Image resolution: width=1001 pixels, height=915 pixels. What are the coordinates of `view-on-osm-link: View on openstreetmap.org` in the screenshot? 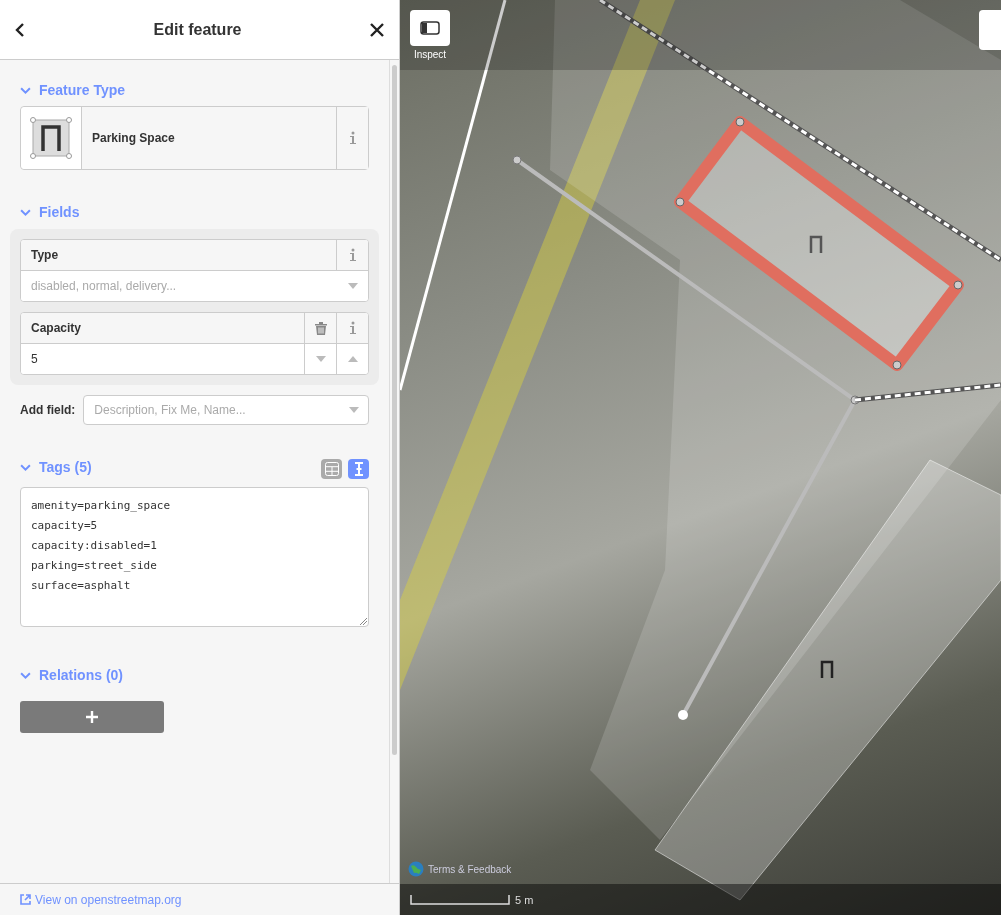 It's located at (101, 899).